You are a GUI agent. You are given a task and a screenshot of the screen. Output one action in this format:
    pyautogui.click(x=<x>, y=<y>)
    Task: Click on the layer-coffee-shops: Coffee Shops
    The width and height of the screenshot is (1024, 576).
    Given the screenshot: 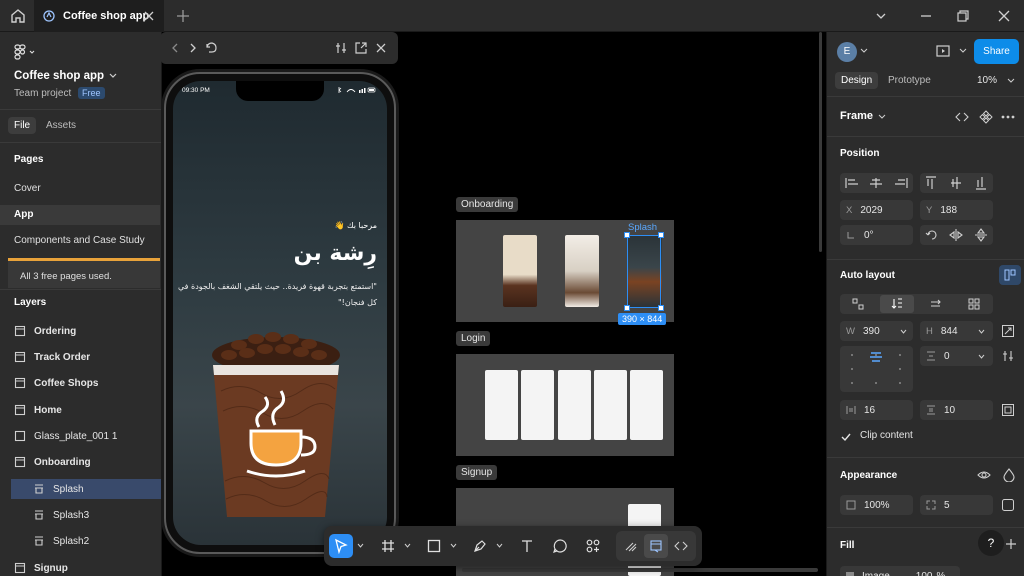 What is the action you would take?
    pyautogui.click(x=80, y=383)
    